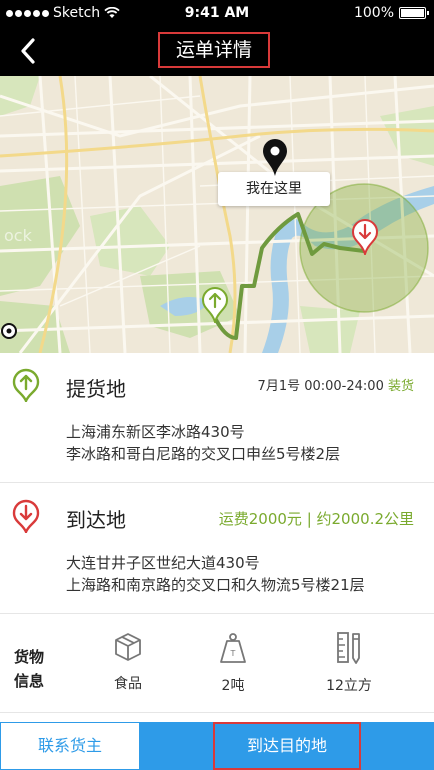 The image size is (434, 770). What do you see at coordinates (29, 657) in the screenshot?
I see `cargo-label-line1: 货物` at bounding box center [29, 657].